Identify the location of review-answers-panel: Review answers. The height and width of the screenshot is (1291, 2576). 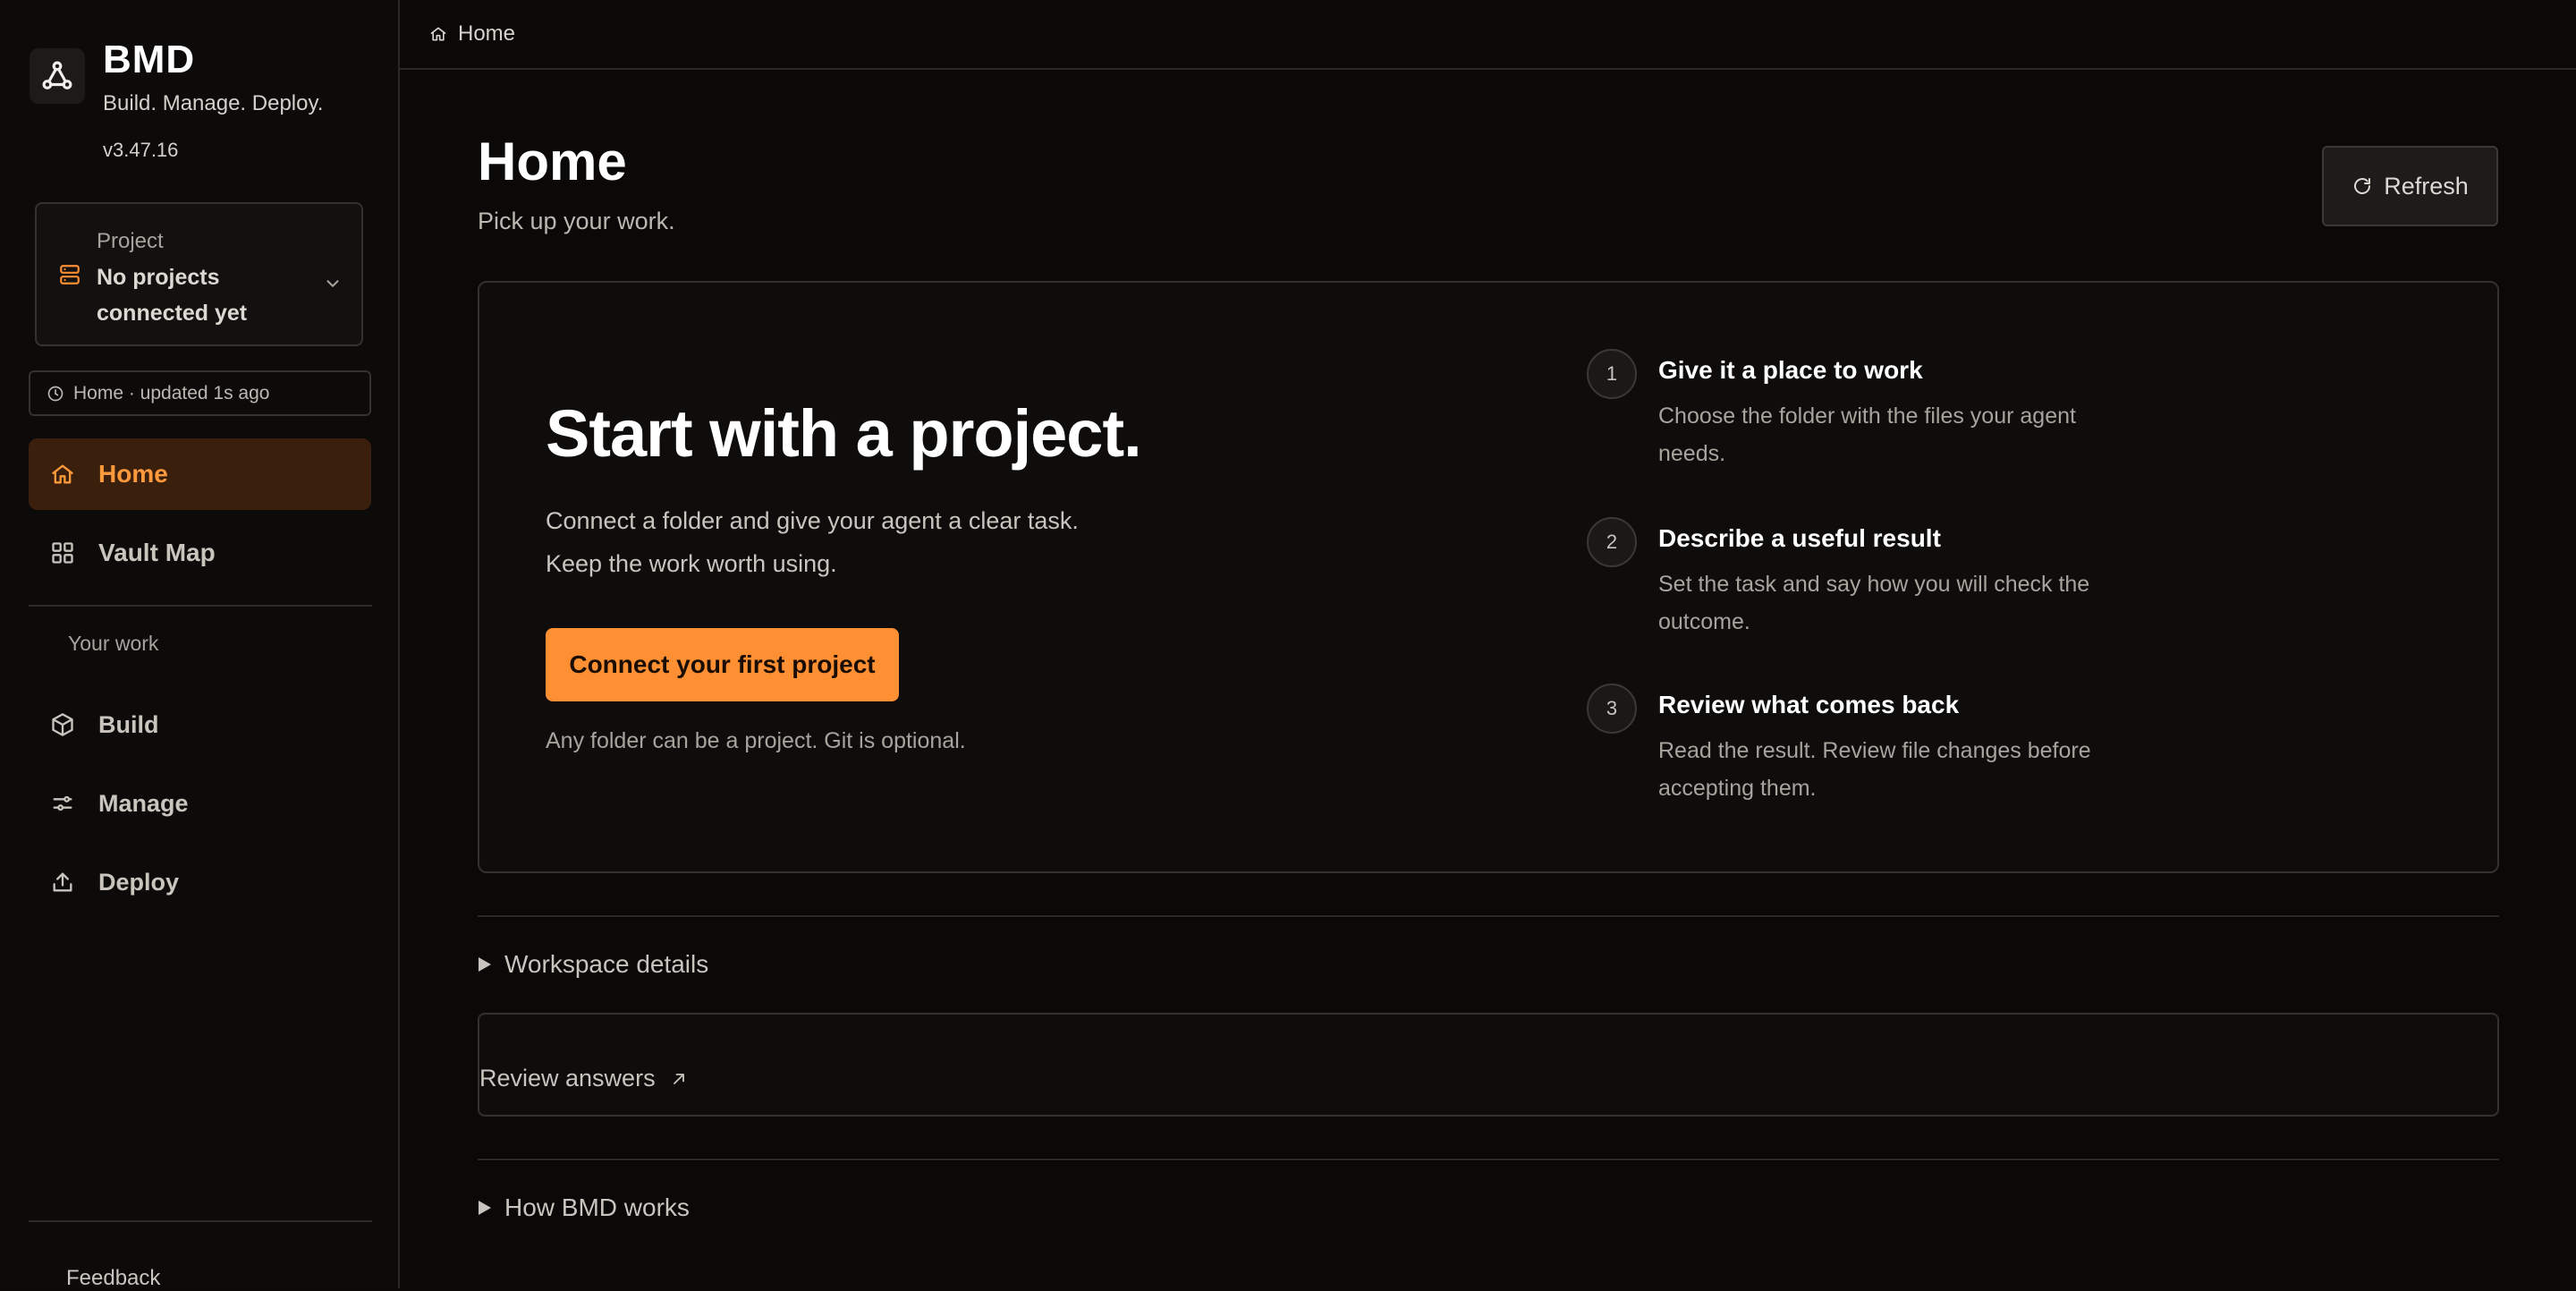
(1488, 1065).